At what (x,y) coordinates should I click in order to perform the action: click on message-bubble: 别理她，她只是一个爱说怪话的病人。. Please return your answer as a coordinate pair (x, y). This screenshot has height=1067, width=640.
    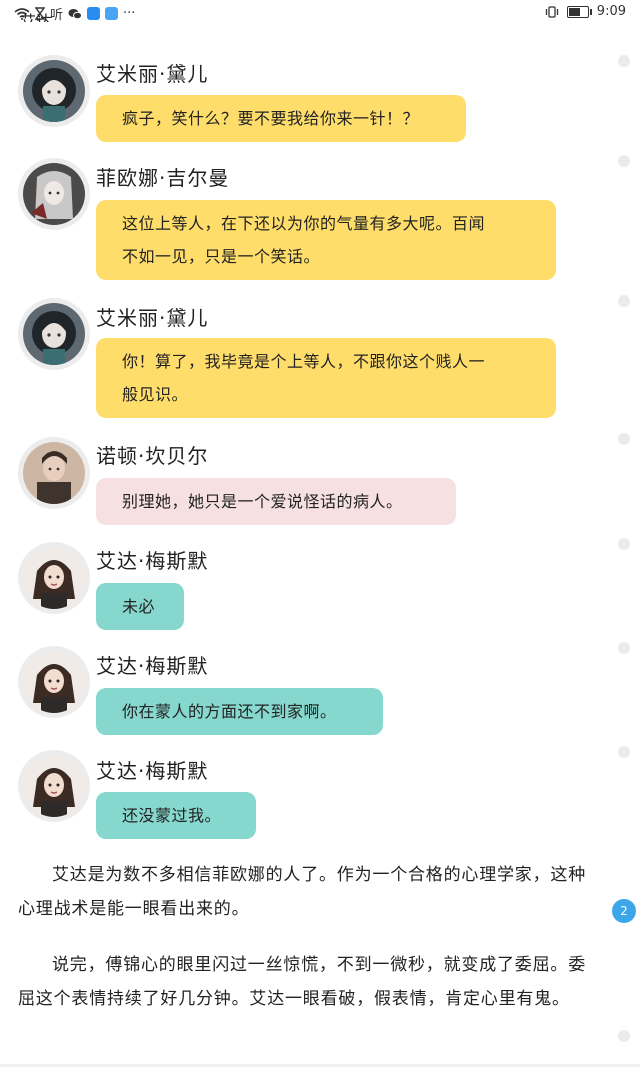
    Looking at the image, I should click on (276, 501).